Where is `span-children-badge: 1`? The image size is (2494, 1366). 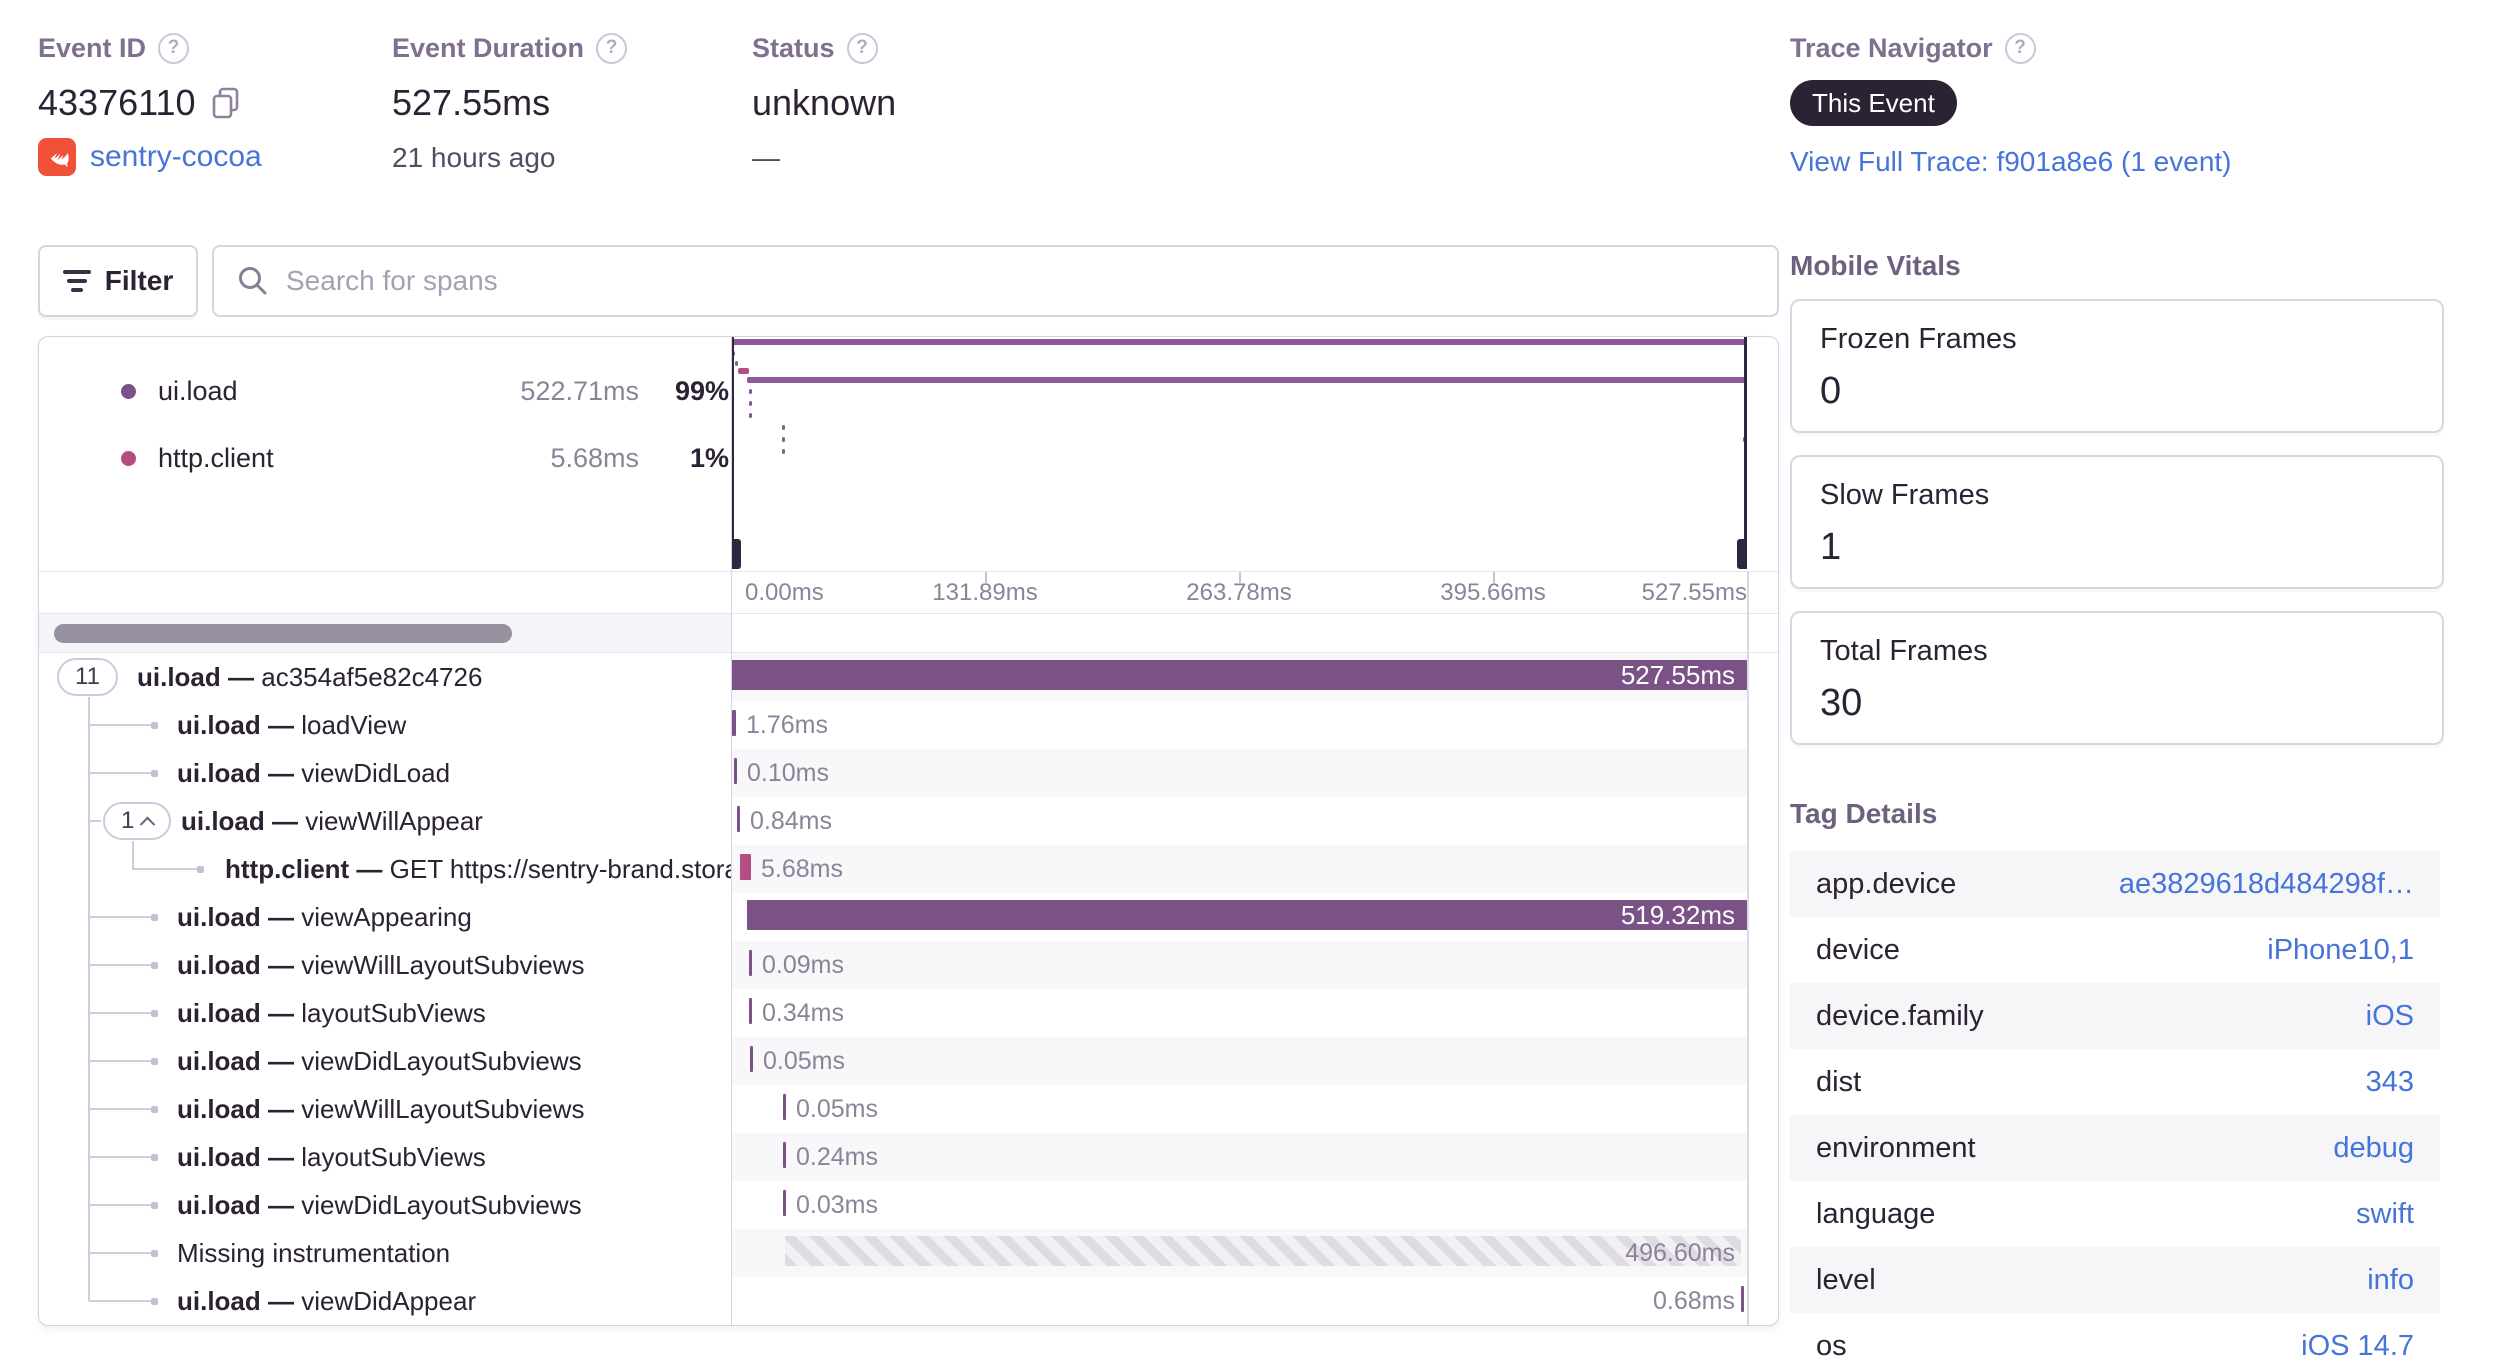
span-children-badge: 1 is located at coordinates (137, 821).